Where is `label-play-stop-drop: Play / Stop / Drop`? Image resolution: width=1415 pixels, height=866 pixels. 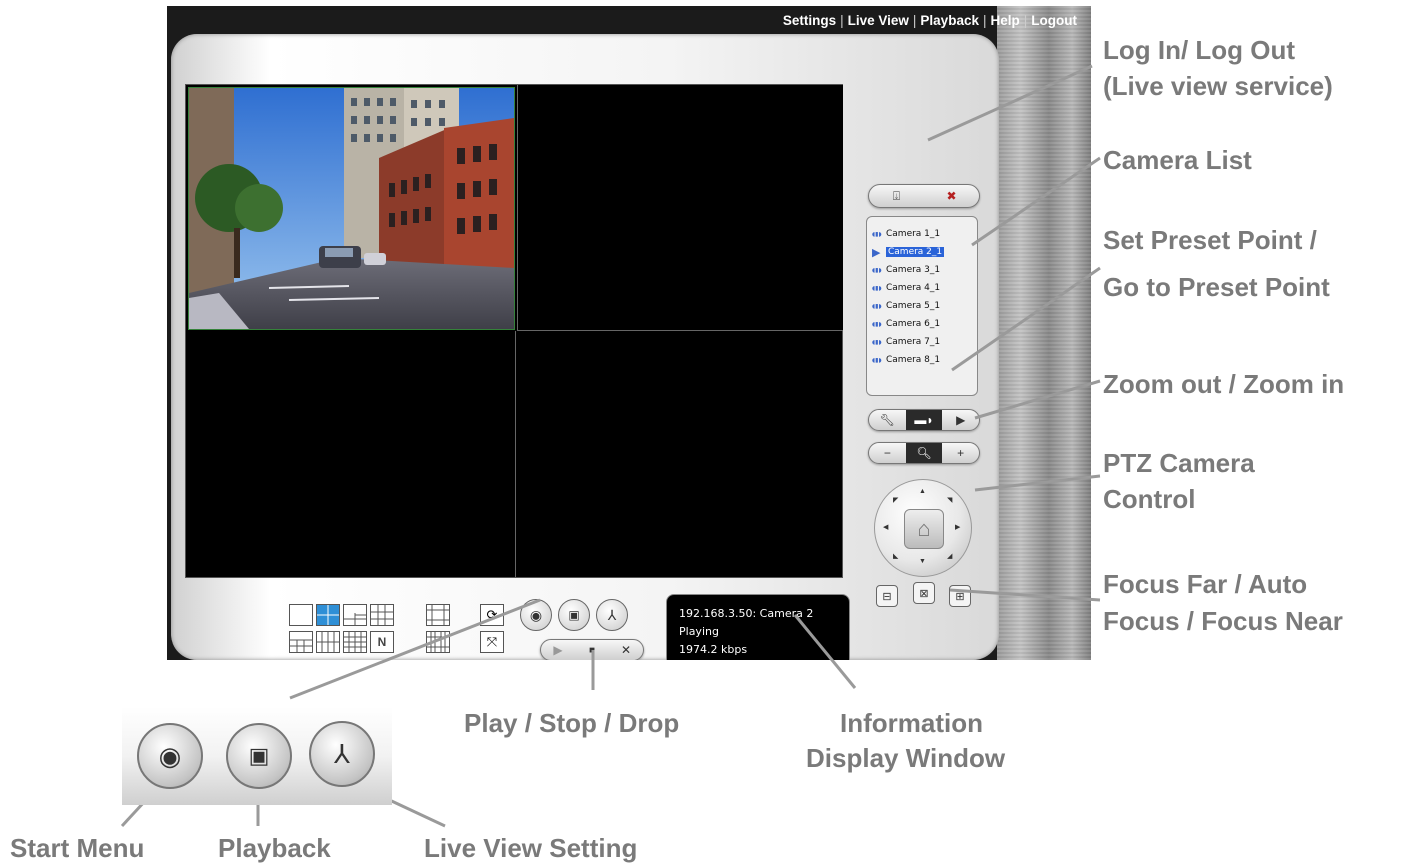
label-play-stop-drop: Play / Stop / Drop is located at coordinates (572, 723).